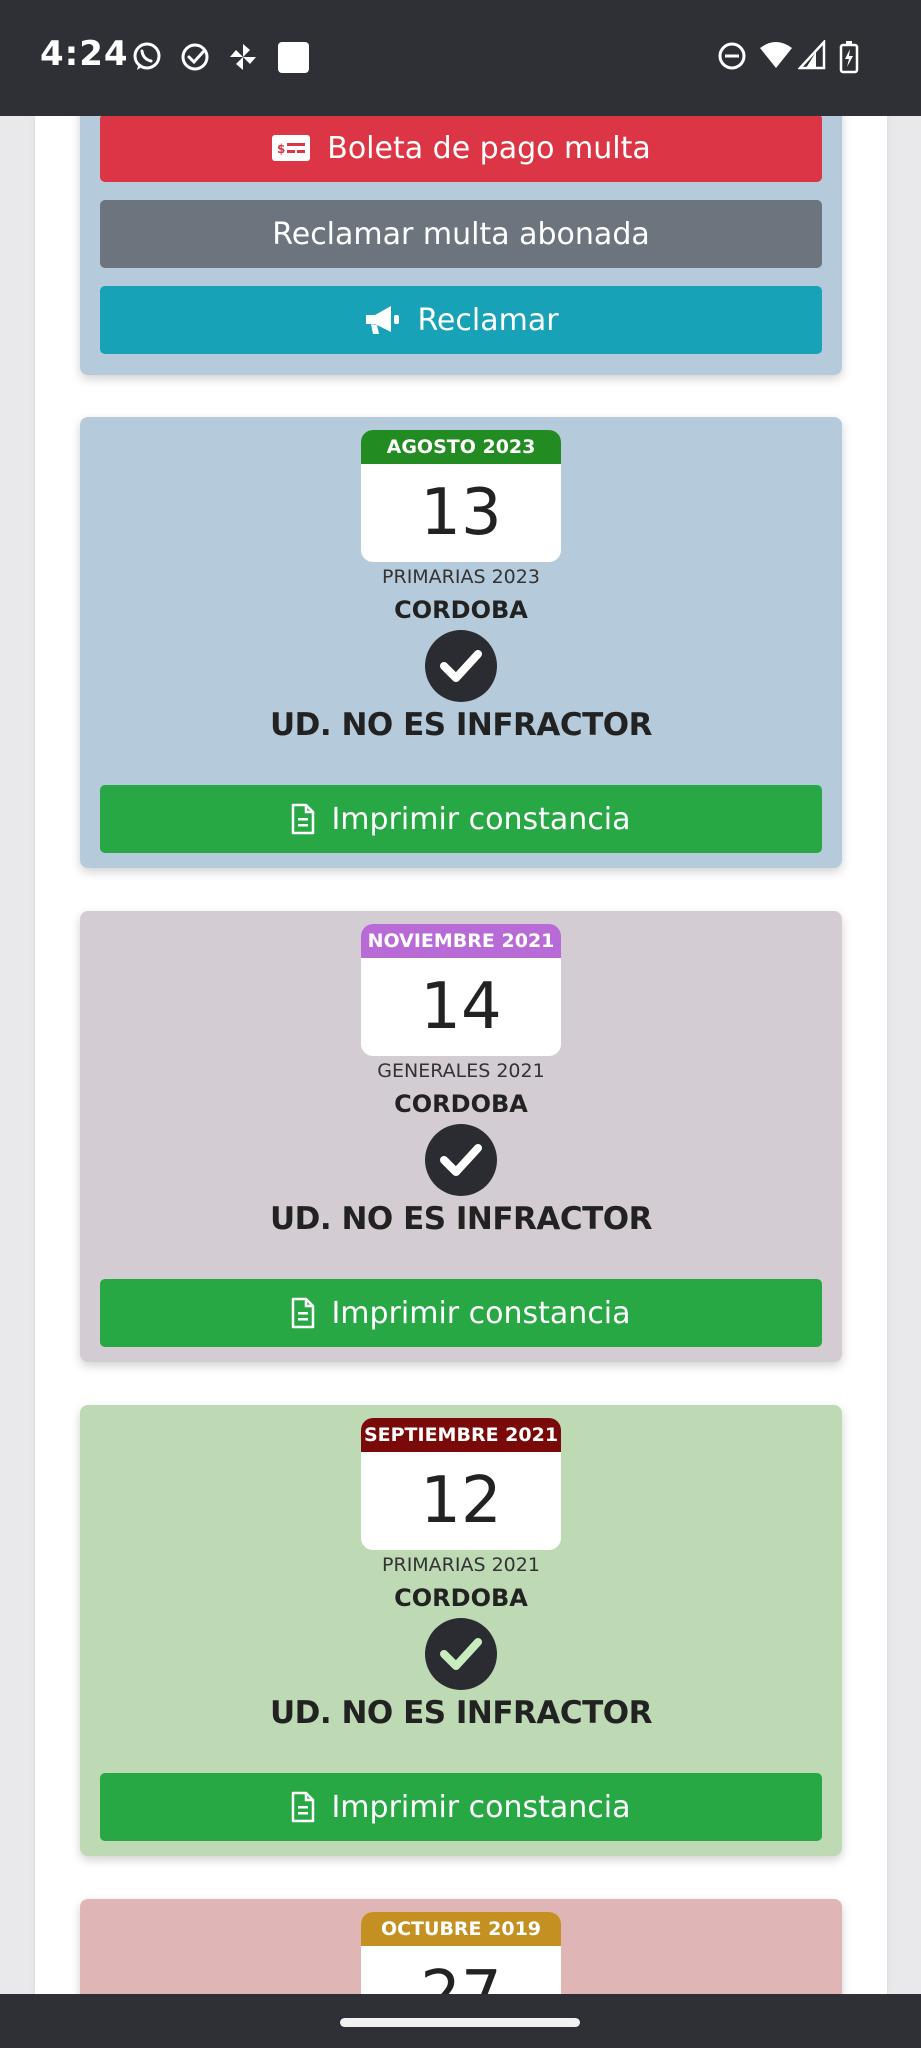 The width and height of the screenshot is (921, 2048). I want to click on ticket-icon: $, so click(291, 148).